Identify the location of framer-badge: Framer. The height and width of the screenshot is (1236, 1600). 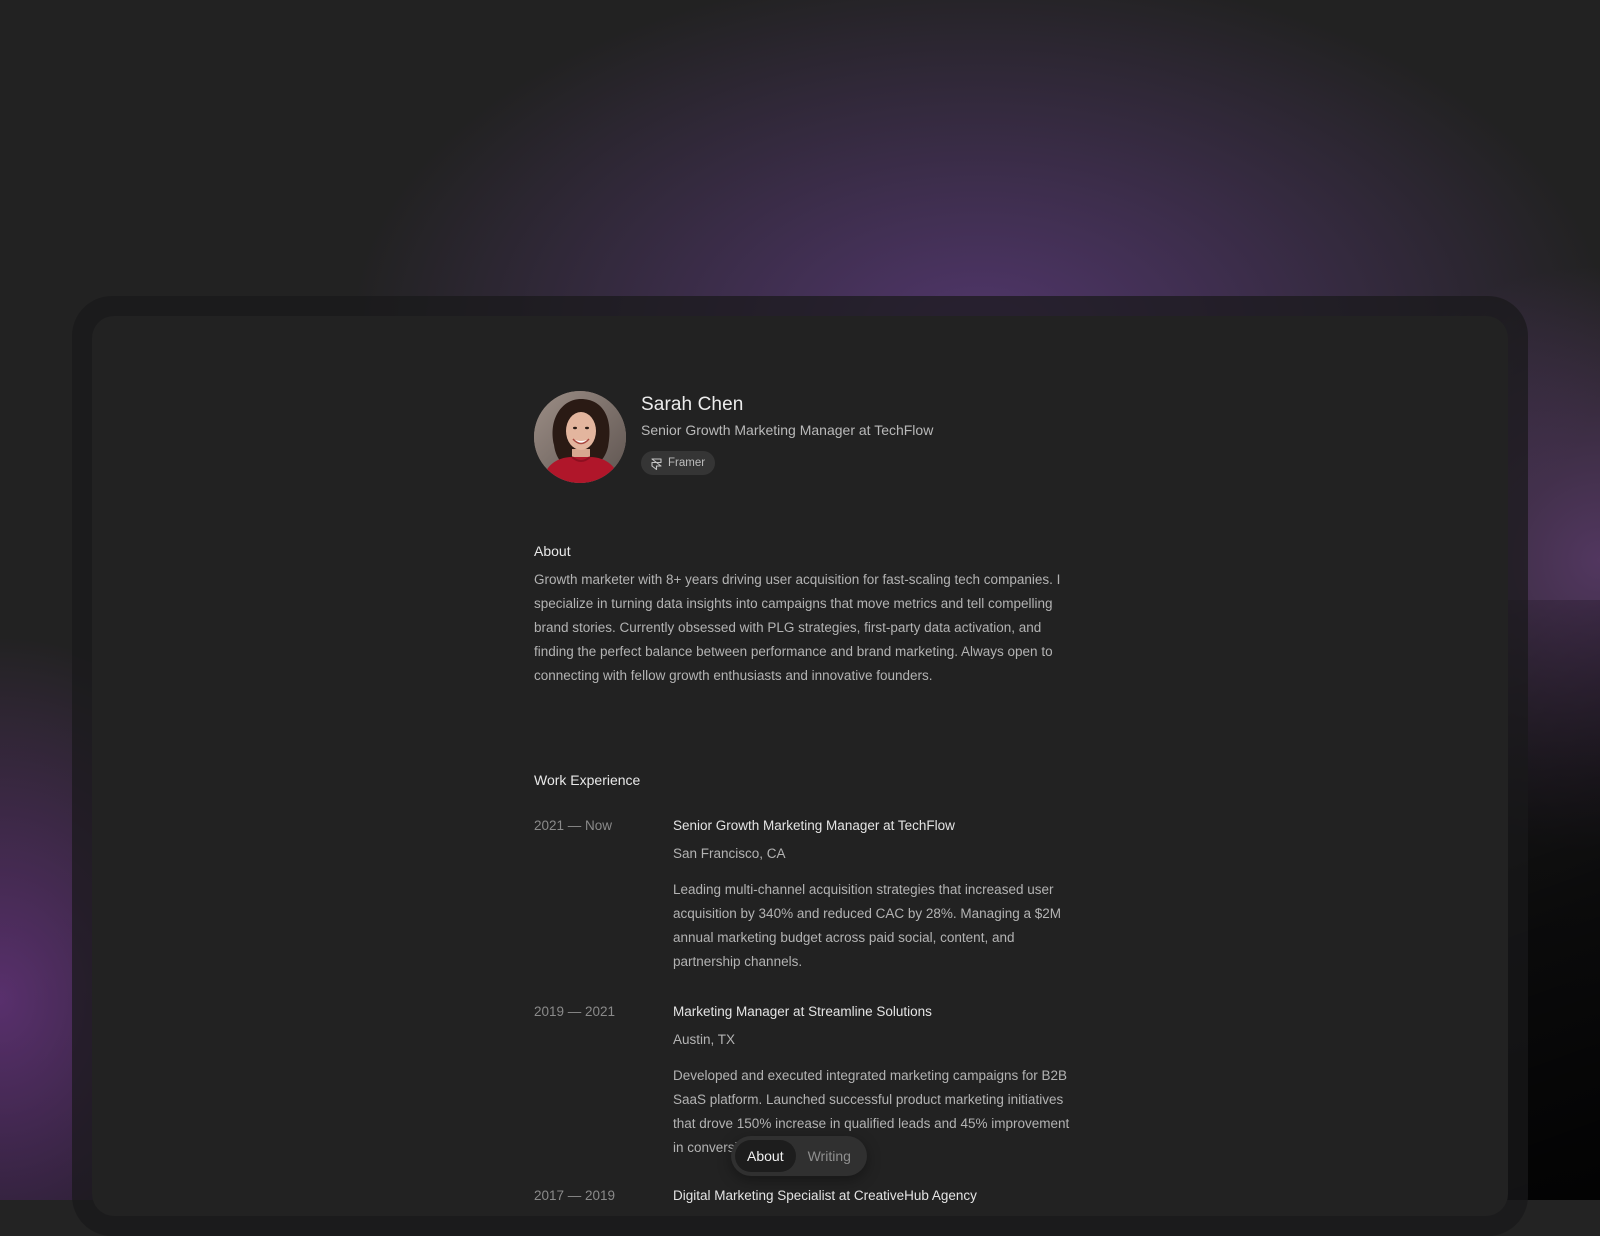
(678, 463).